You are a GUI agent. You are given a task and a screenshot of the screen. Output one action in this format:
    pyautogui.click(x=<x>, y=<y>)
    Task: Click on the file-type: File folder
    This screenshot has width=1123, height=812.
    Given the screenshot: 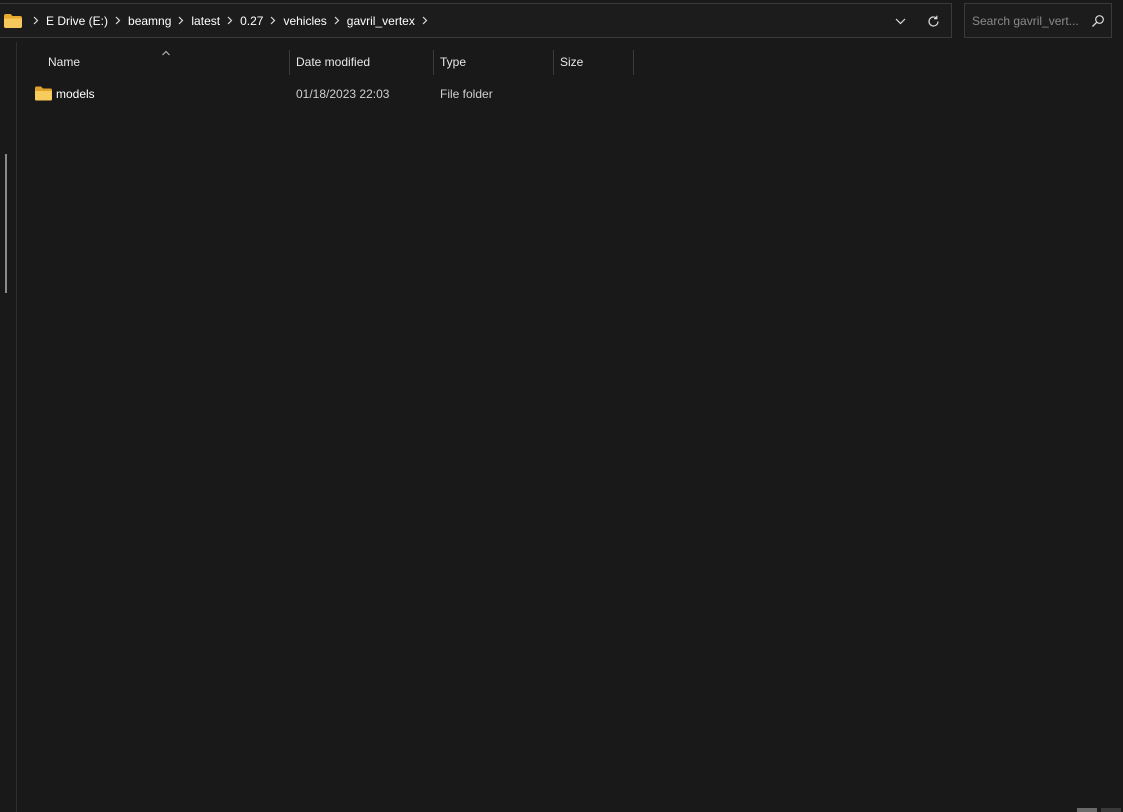 What is the action you would take?
    pyautogui.click(x=466, y=94)
    